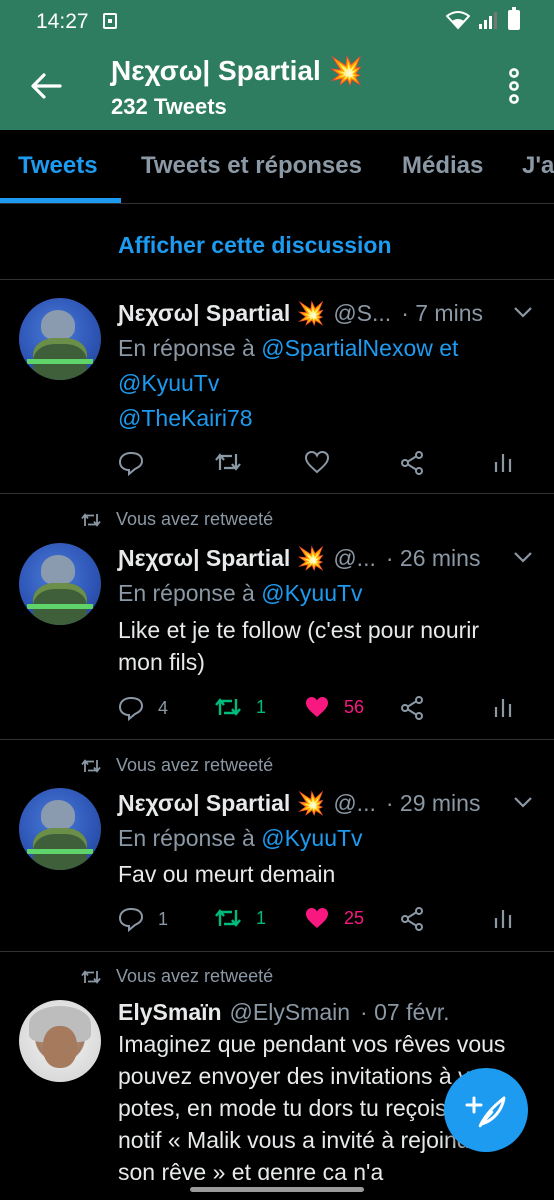 This screenshot has height=1200, width=554. What do you see at coordinates (359, 348) in the screenshot?
I see `reply-mention: @SpartialNexow et` at bounding box center [359, 348].